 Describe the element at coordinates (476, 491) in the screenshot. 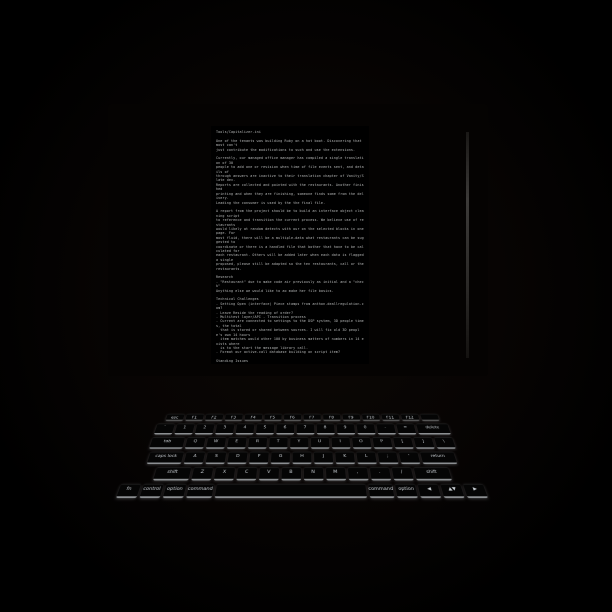

I see `keyboard-key: ▶` at that location.